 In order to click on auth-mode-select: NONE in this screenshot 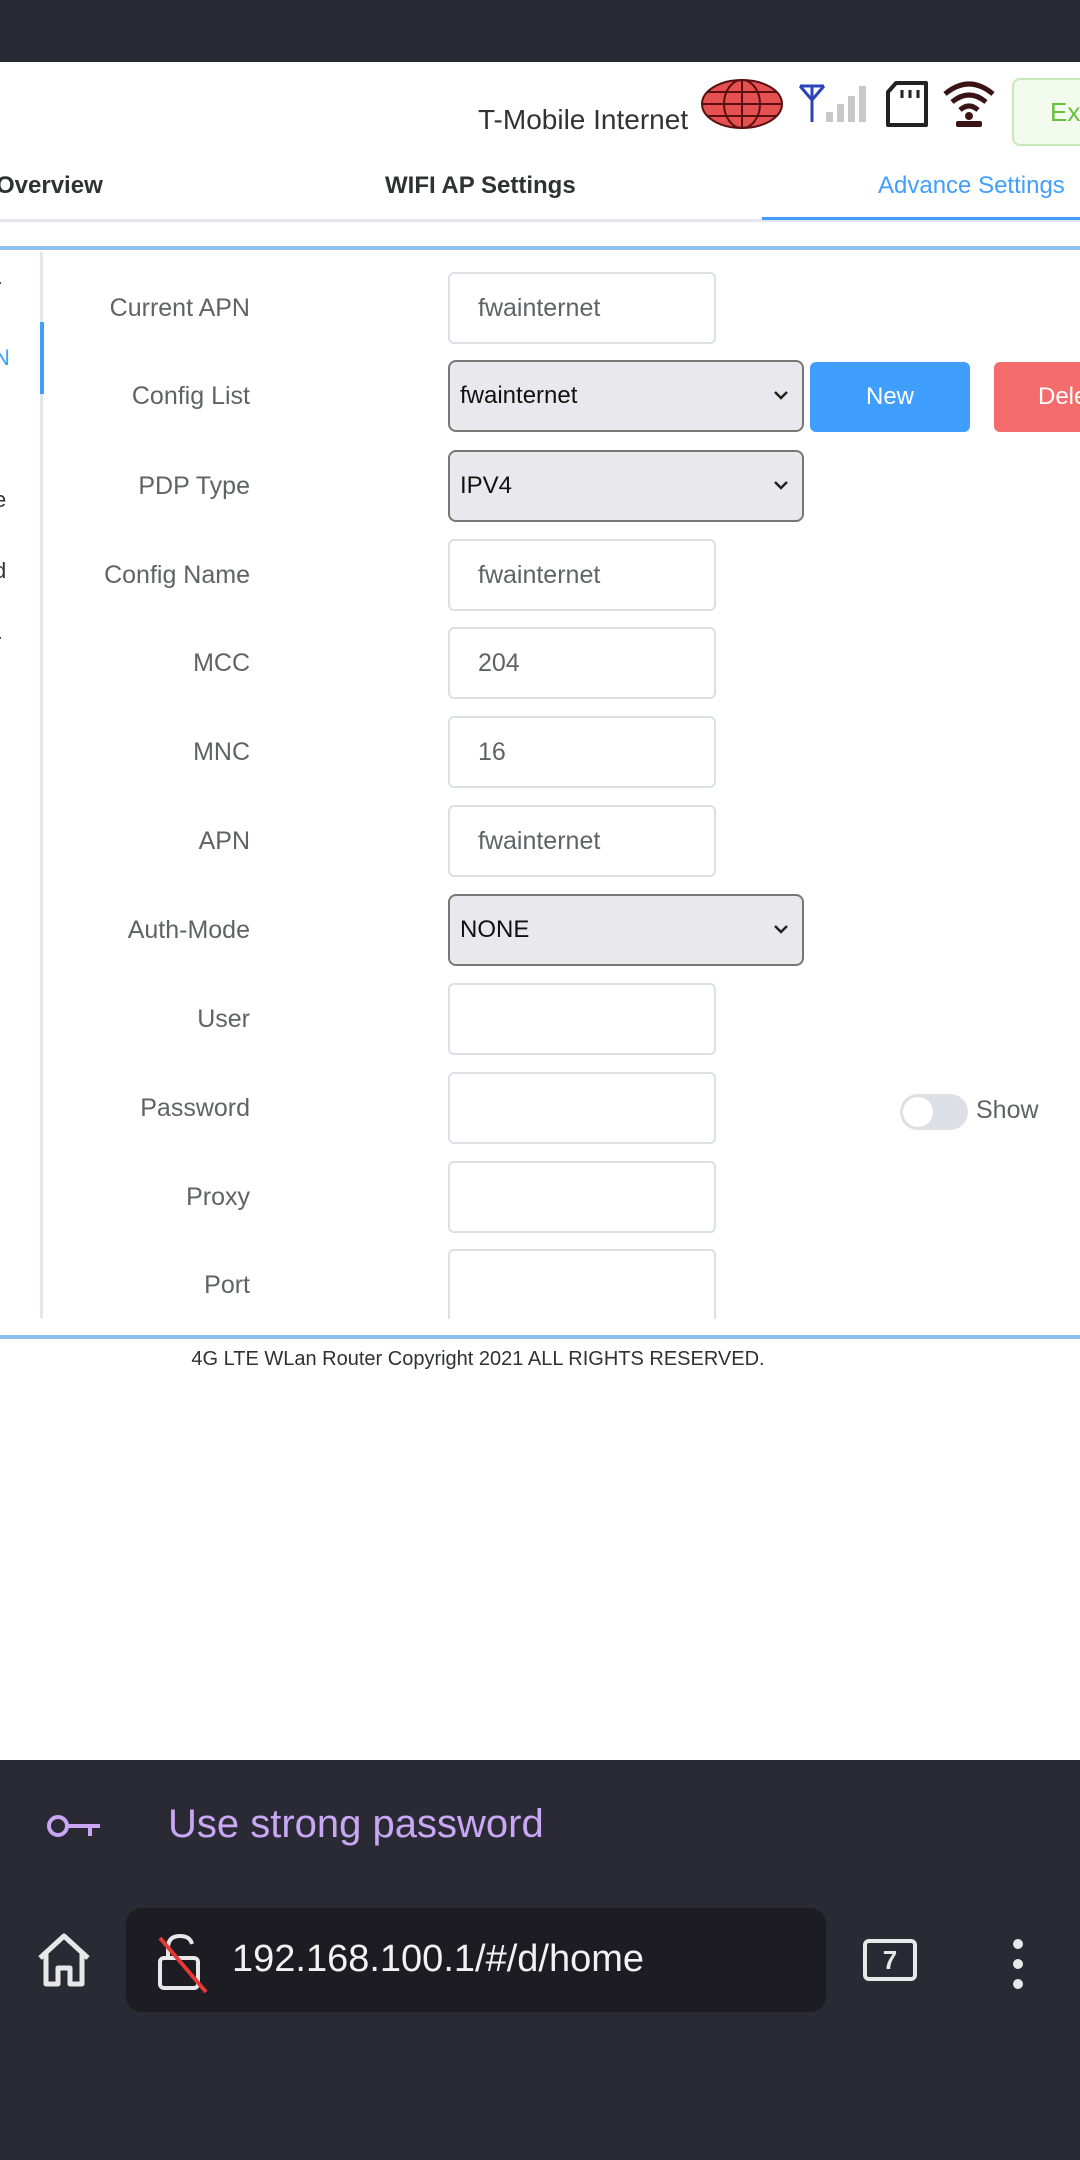, I will do `click(626, 930)`.